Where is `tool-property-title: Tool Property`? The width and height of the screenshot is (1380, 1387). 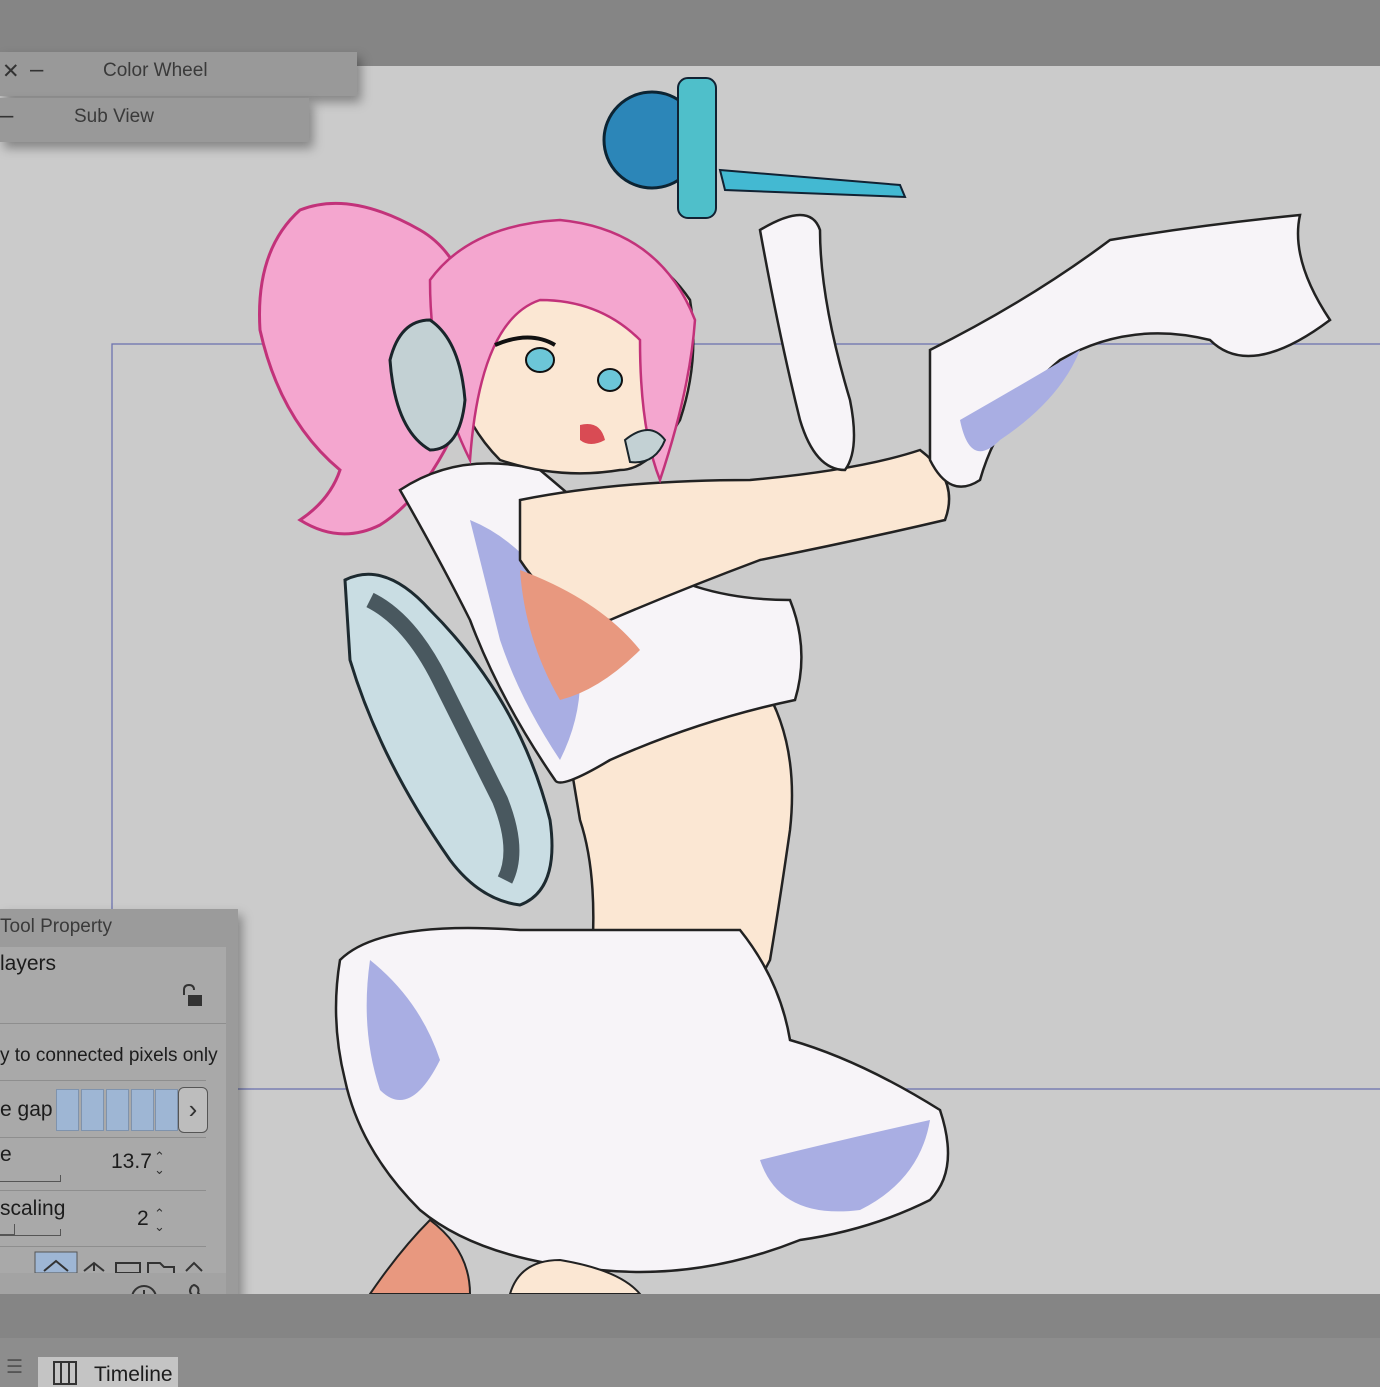
tool-property-title: Tool Property is located at coordinates (56, 926).